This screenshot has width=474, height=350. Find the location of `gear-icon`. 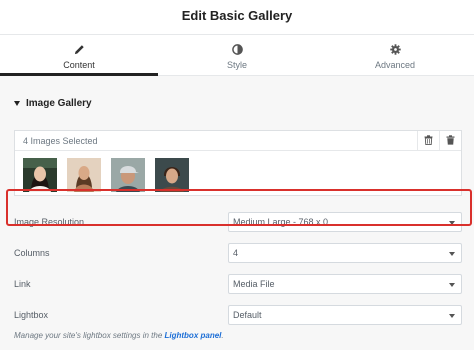

gear-icon is located at coordinates (395, 49).